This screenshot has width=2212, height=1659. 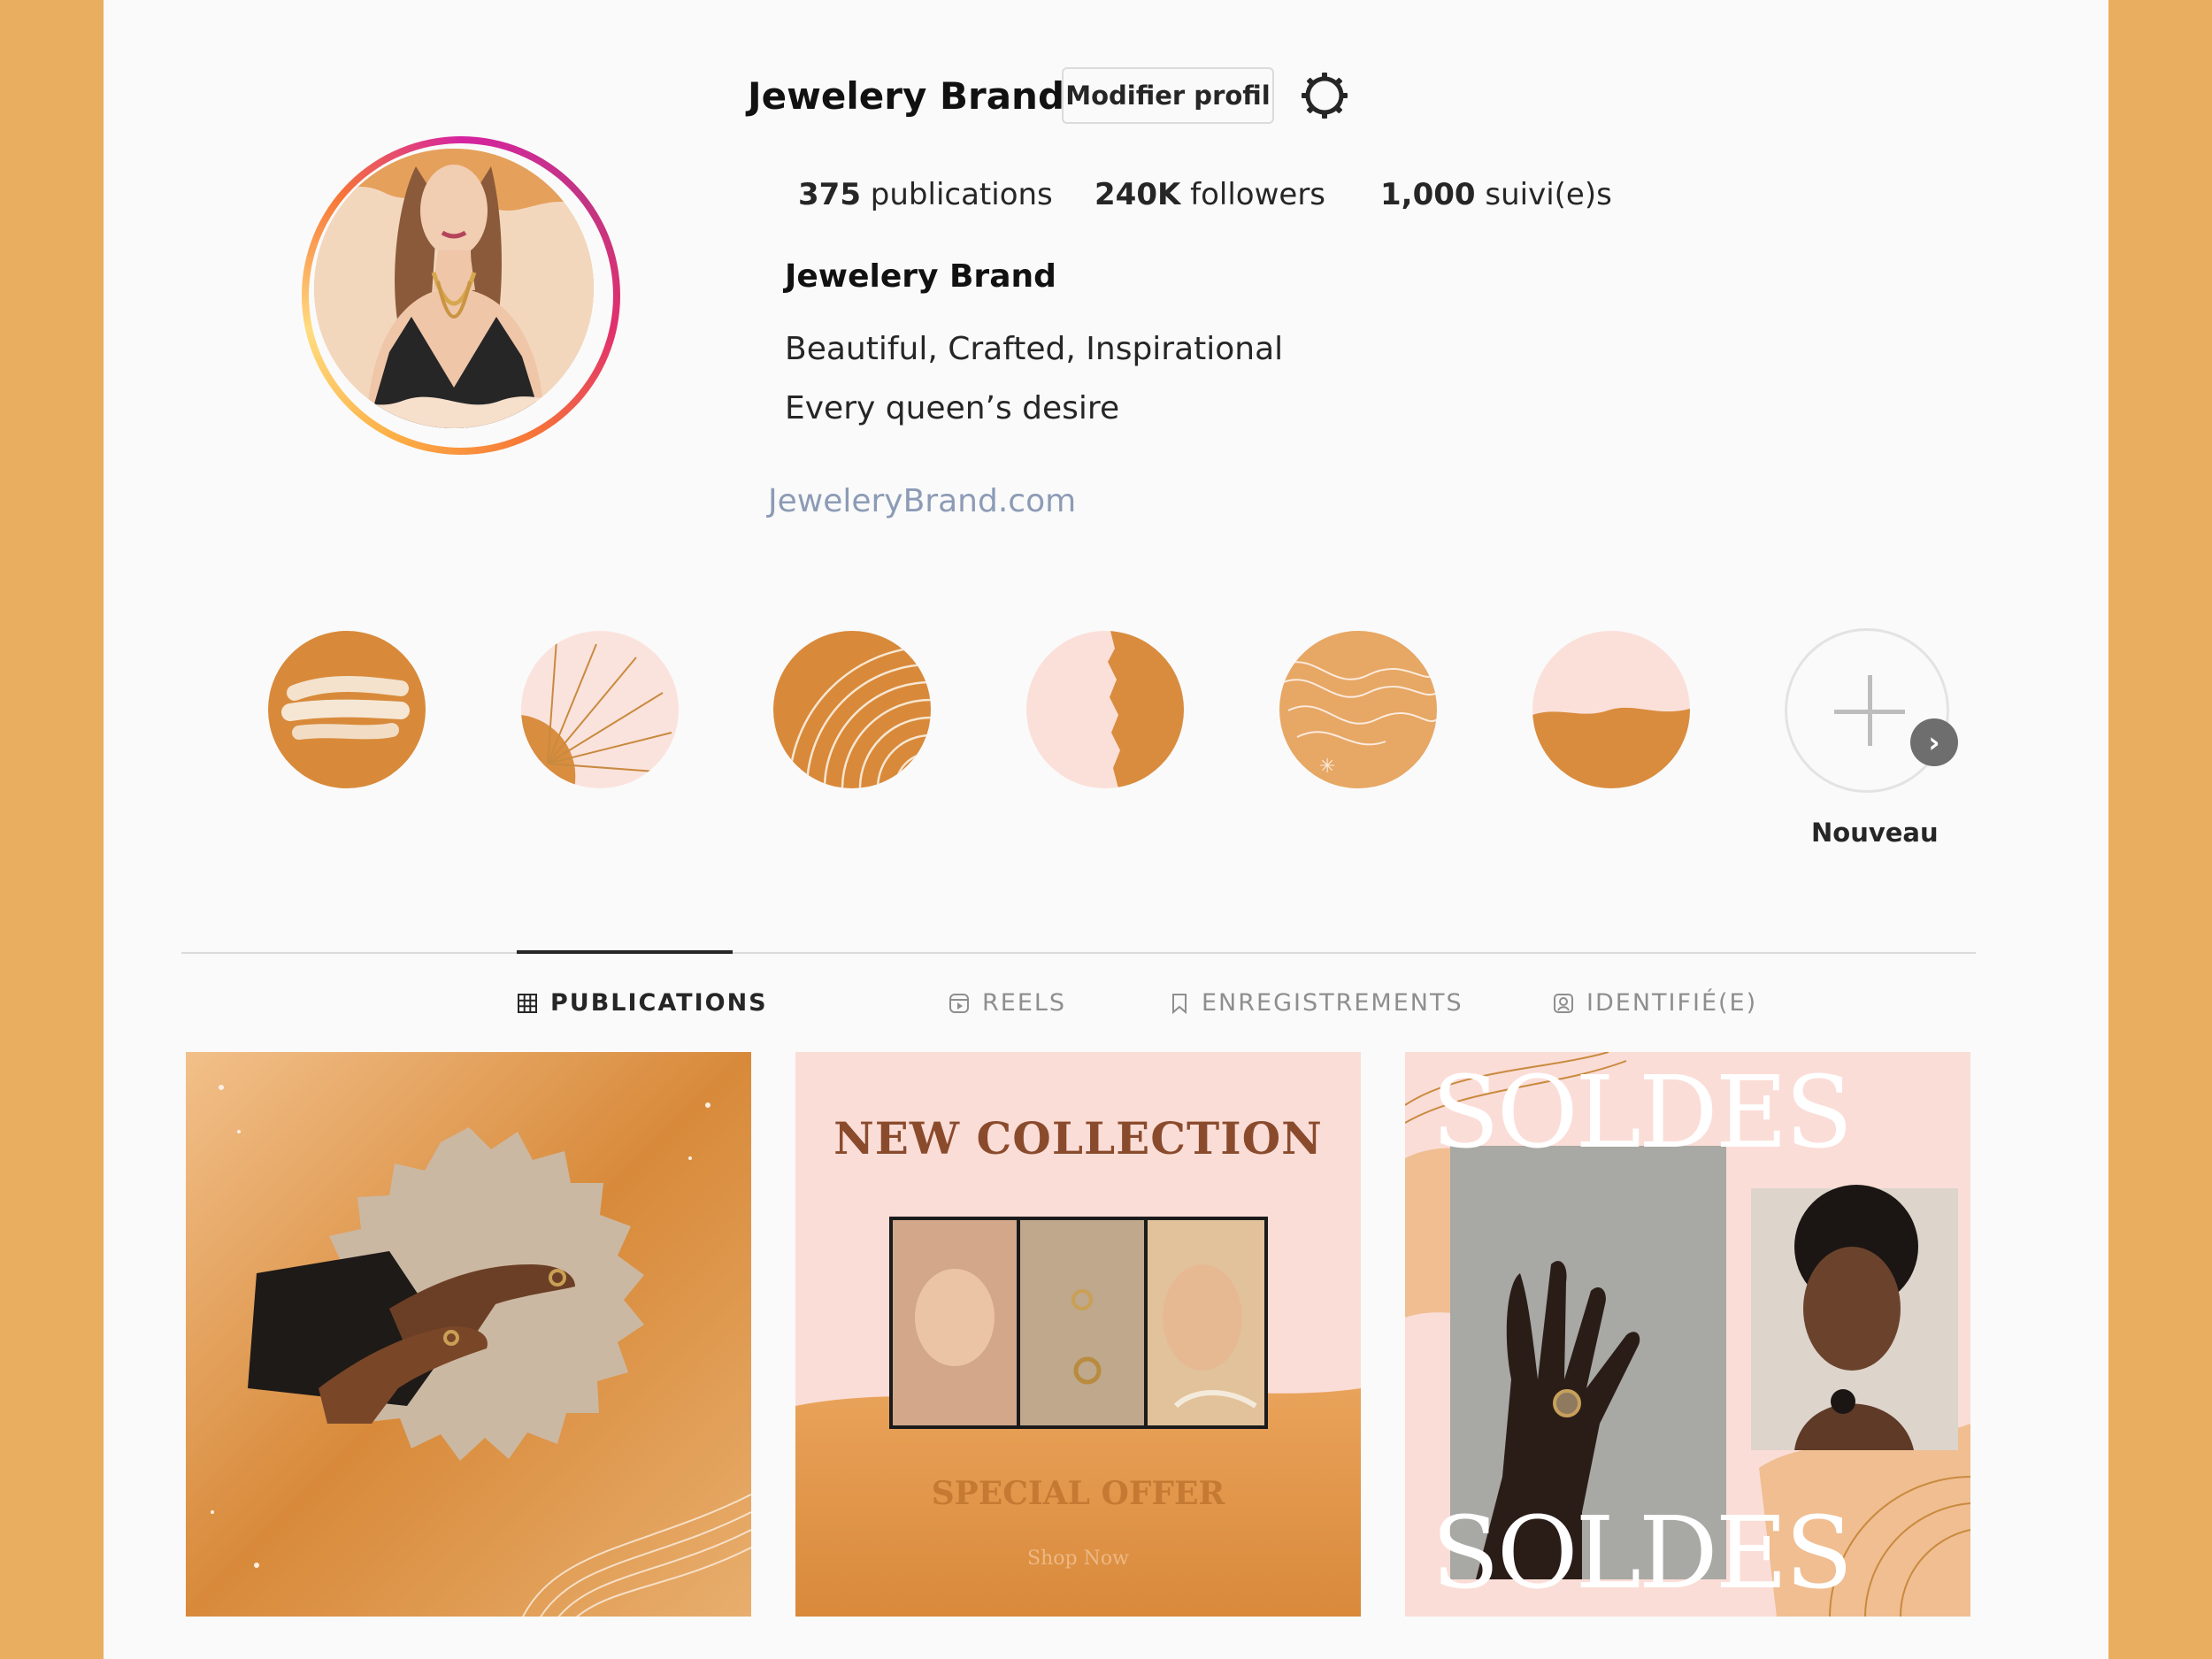 I want to click on highlight-wave-lines: ✳, so click(x=1358, y=710).